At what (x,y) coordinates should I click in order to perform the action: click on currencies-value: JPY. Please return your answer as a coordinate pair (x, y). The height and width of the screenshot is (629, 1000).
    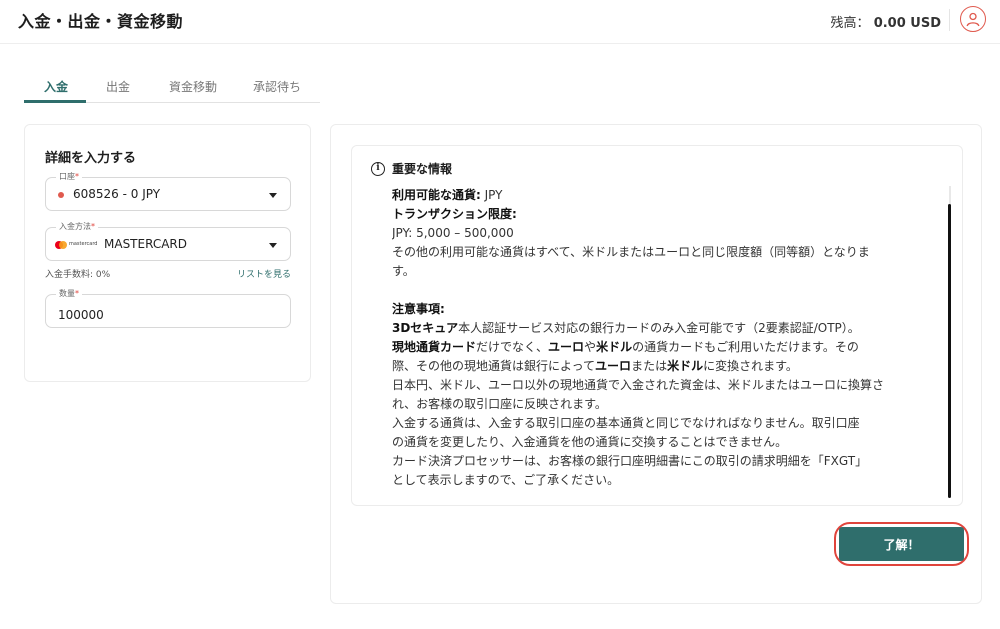
    Looking at the image, I should click on (491, 195).